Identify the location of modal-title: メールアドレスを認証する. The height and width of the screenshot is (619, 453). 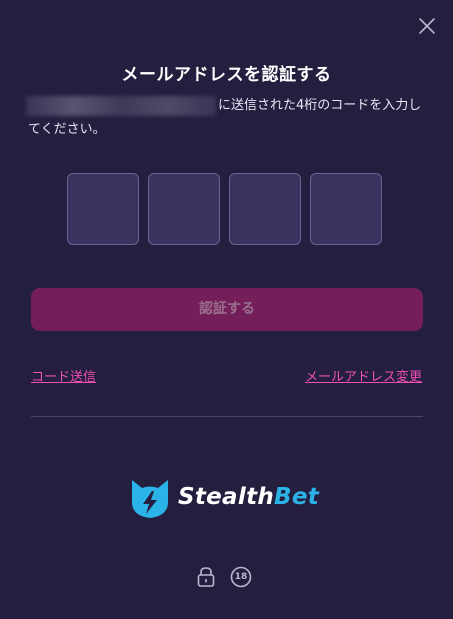
(226, 75).